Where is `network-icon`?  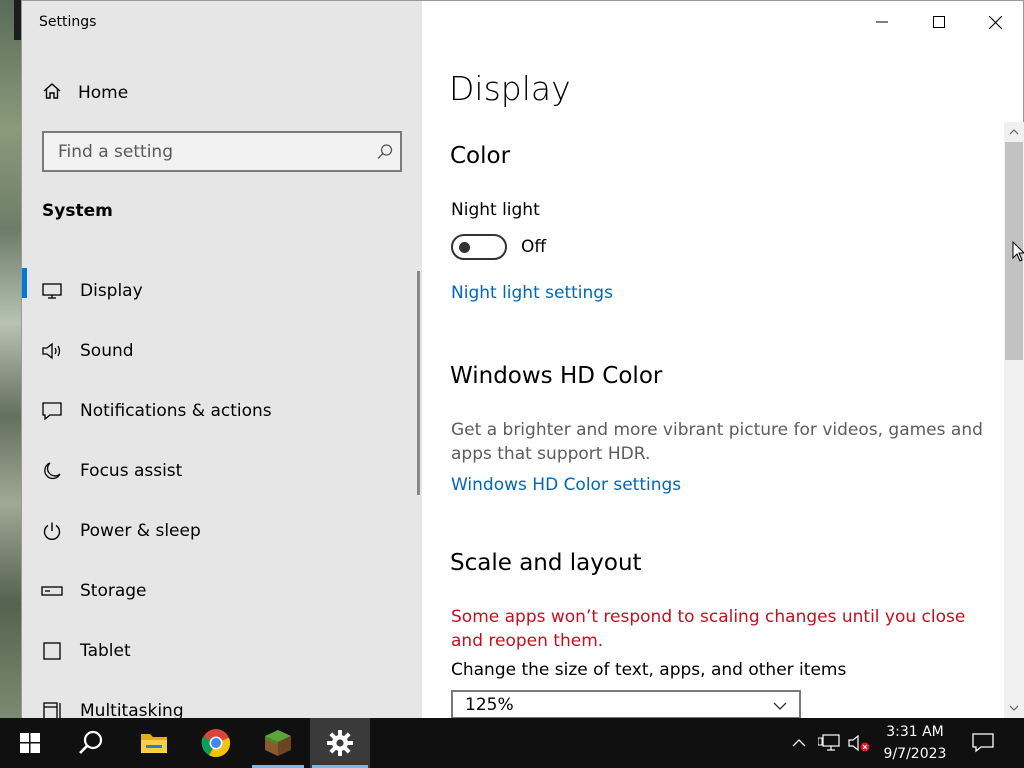
network-icon is located at coordinates (829, 742).